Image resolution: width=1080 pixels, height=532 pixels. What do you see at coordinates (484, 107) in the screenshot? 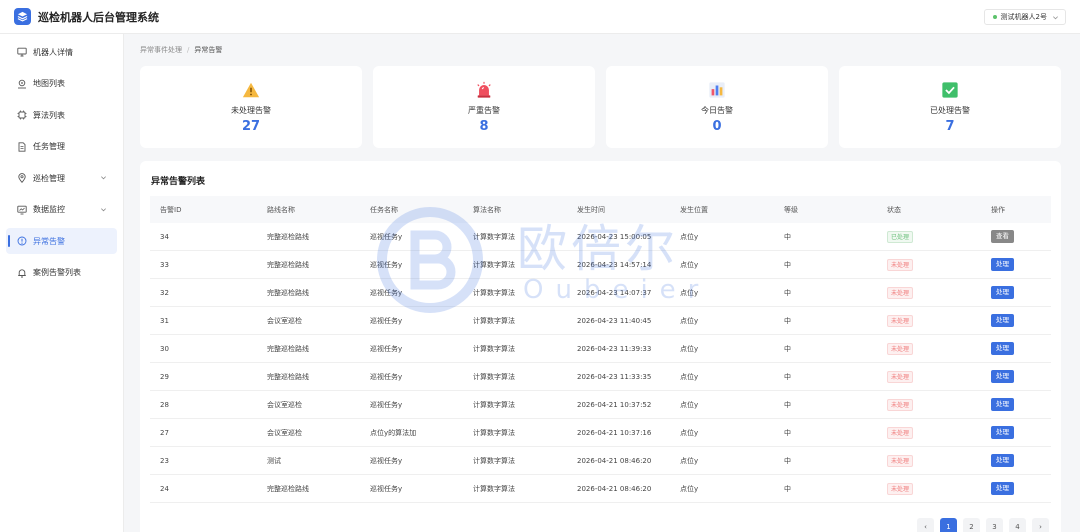
I see `stat-card-severe: 严重告警 8` at bounding box center [484, 107].